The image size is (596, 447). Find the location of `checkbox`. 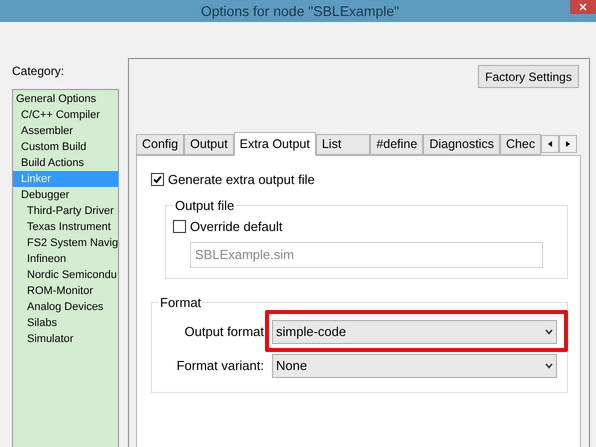

checkbox is located at coordinates (157, 179).